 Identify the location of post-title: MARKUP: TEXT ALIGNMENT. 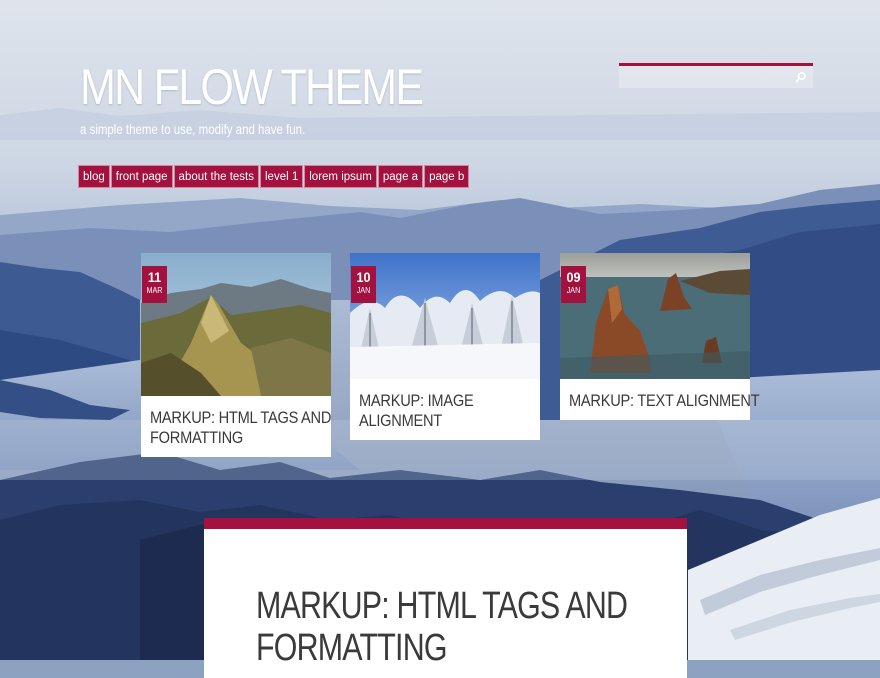
(660, 399).